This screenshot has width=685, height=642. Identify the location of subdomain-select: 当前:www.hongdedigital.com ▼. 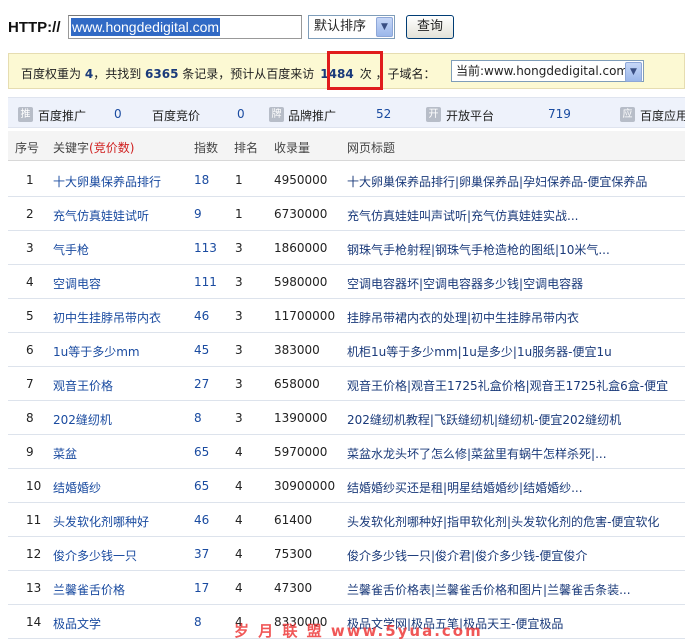
(547, 71).